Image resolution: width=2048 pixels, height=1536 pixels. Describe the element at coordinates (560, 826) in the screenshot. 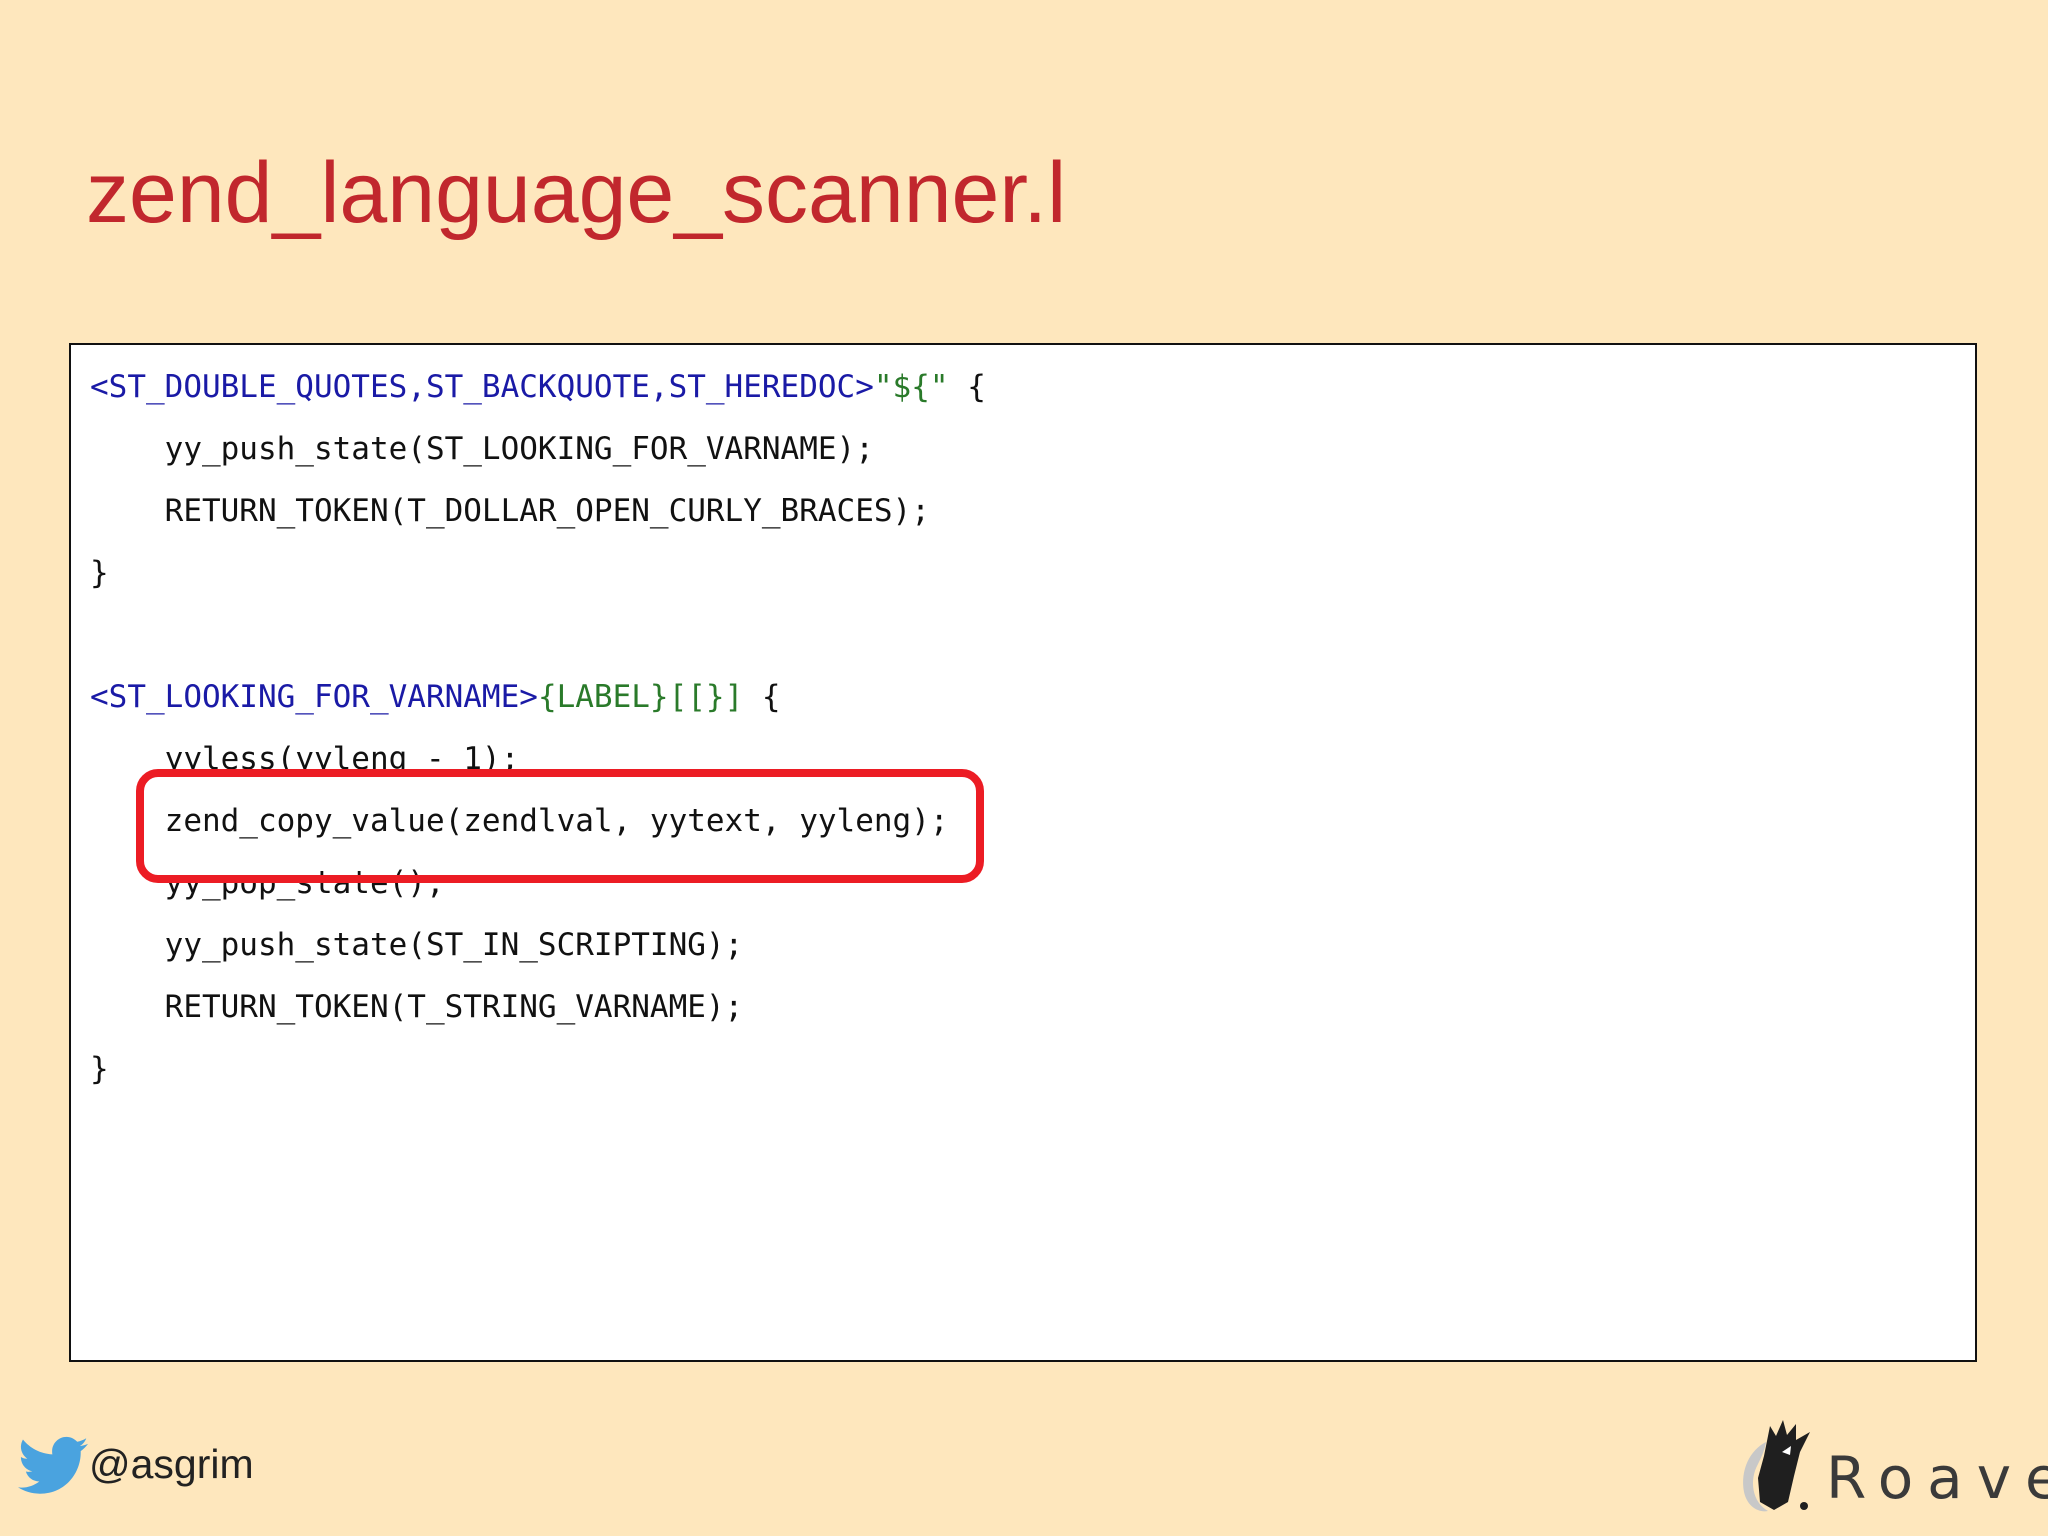

I see `highlight-outline` at that location.